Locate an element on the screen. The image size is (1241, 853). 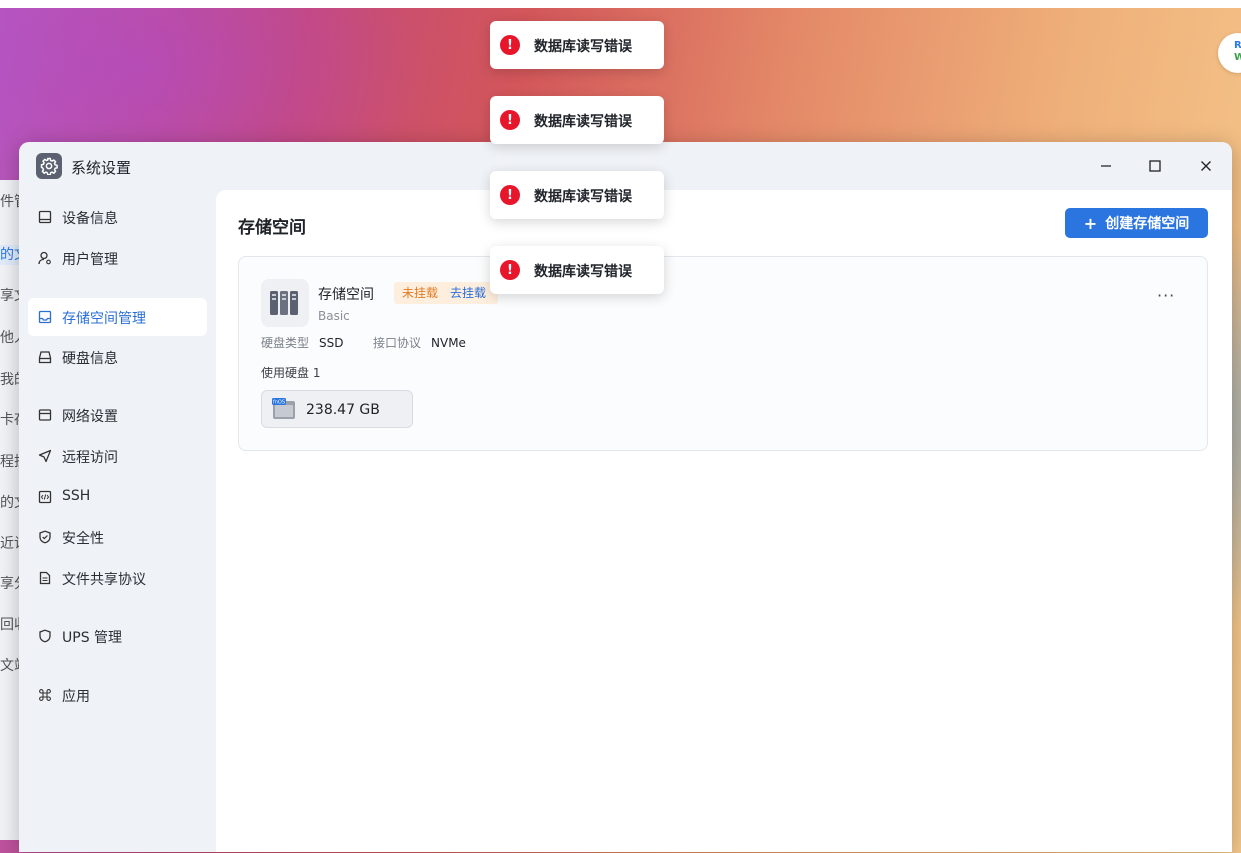
disk-icon is located at coordinates (45, 357).